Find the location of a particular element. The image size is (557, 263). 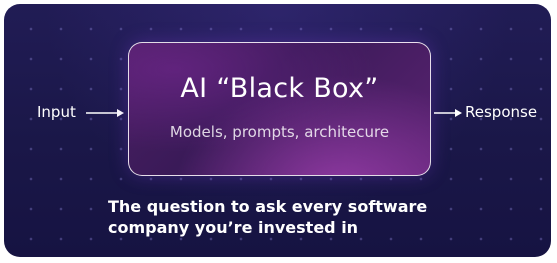

black-box-title: AI “Black Box” is located at coordinates (279, 88).